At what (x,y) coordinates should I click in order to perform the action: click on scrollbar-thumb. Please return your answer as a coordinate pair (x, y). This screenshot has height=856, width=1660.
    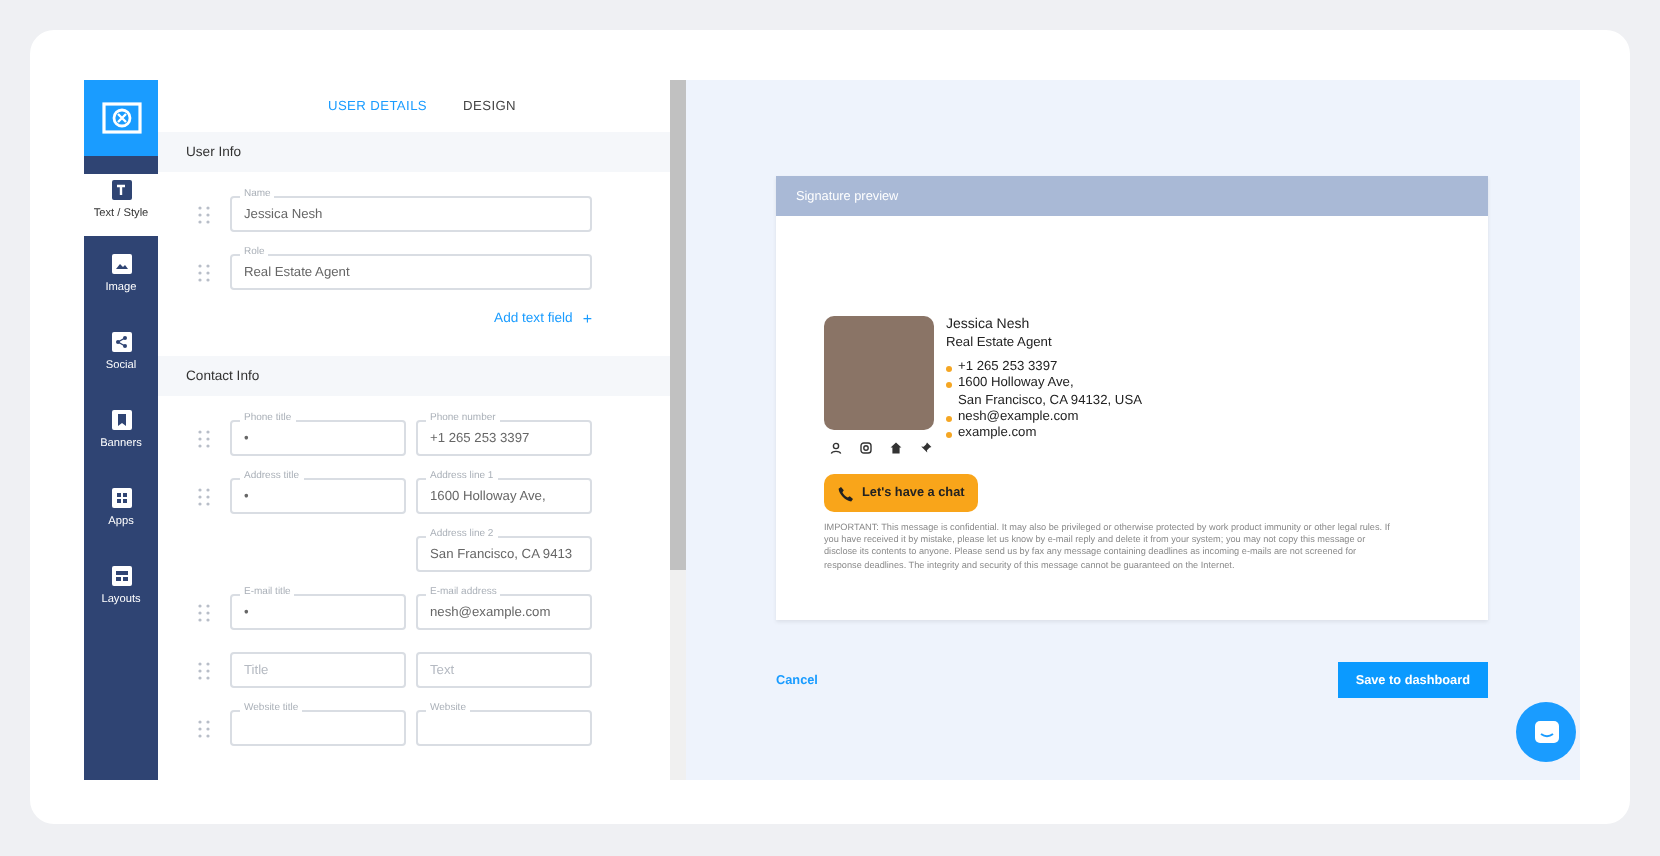
    Looking at the image, I should click on (678, 325).